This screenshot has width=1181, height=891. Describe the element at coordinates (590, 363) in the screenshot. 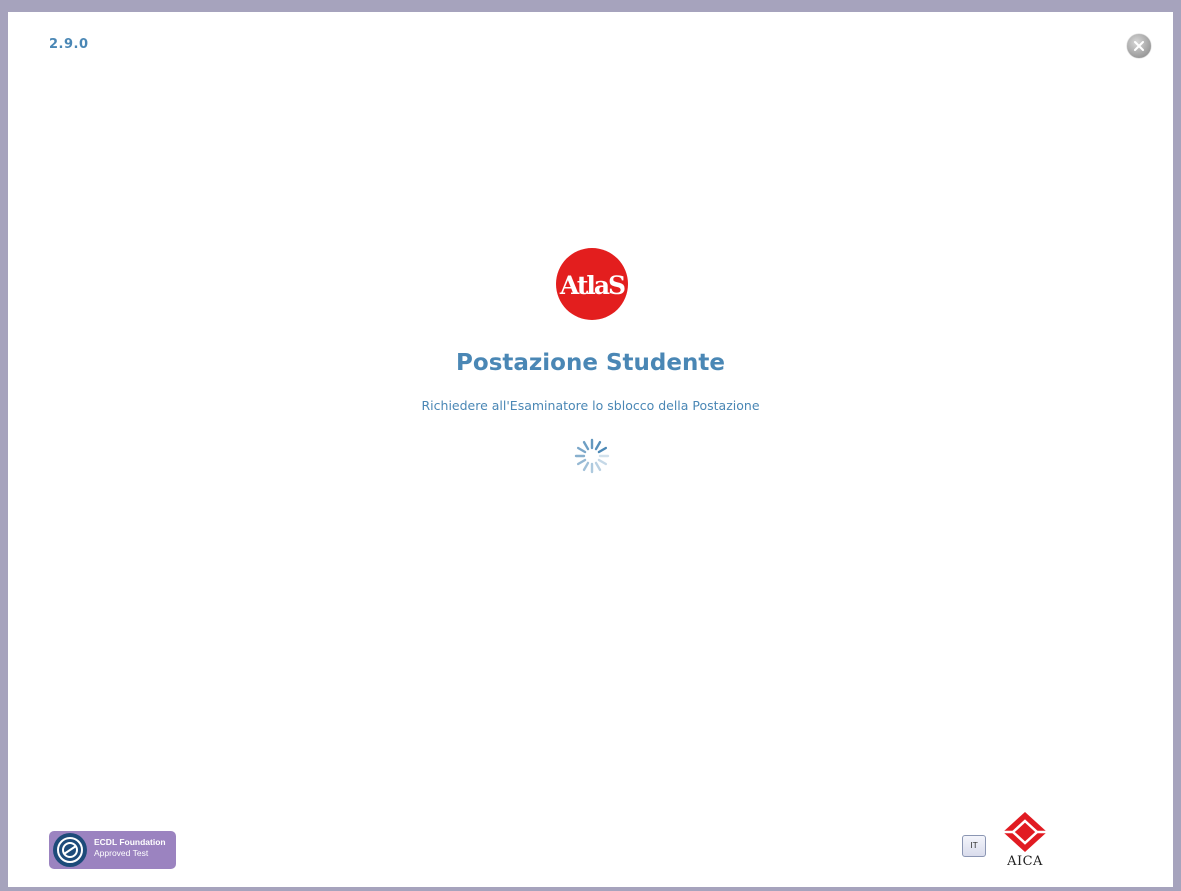

I see `page-title: Postazione Studente` at that location.